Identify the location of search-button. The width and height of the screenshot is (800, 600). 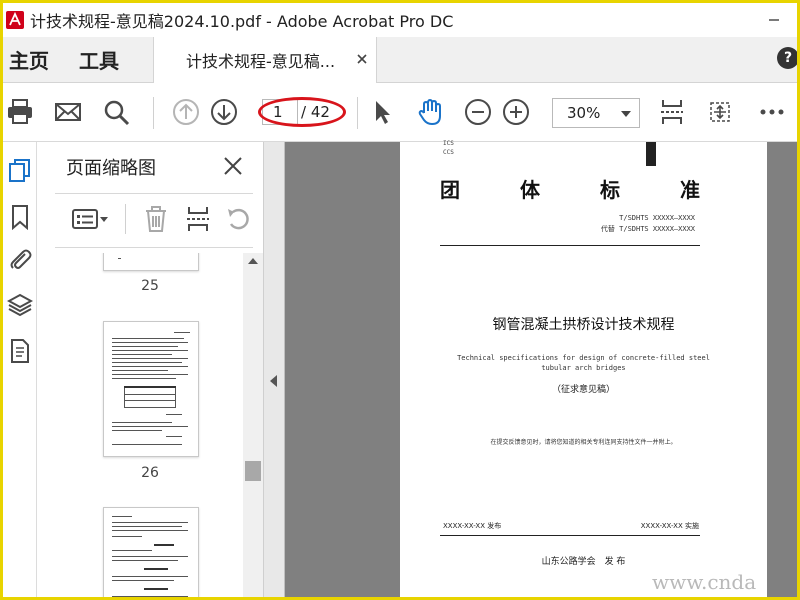
(116, 112).